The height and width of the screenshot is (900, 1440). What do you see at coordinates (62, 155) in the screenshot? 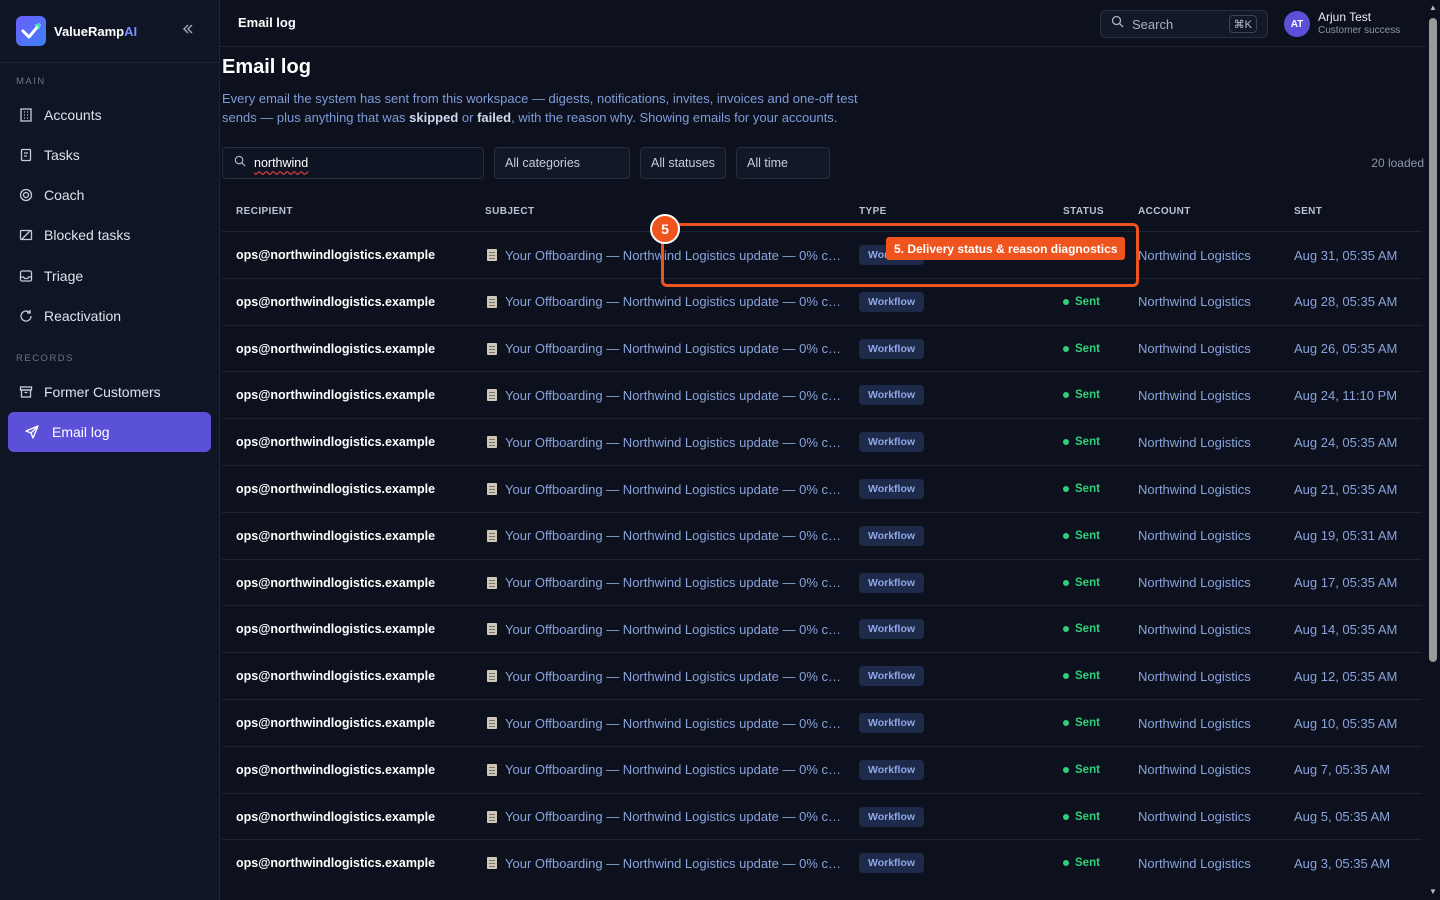
I see `sidebar-item-label: Tasks` at bounding box center [62, 155].